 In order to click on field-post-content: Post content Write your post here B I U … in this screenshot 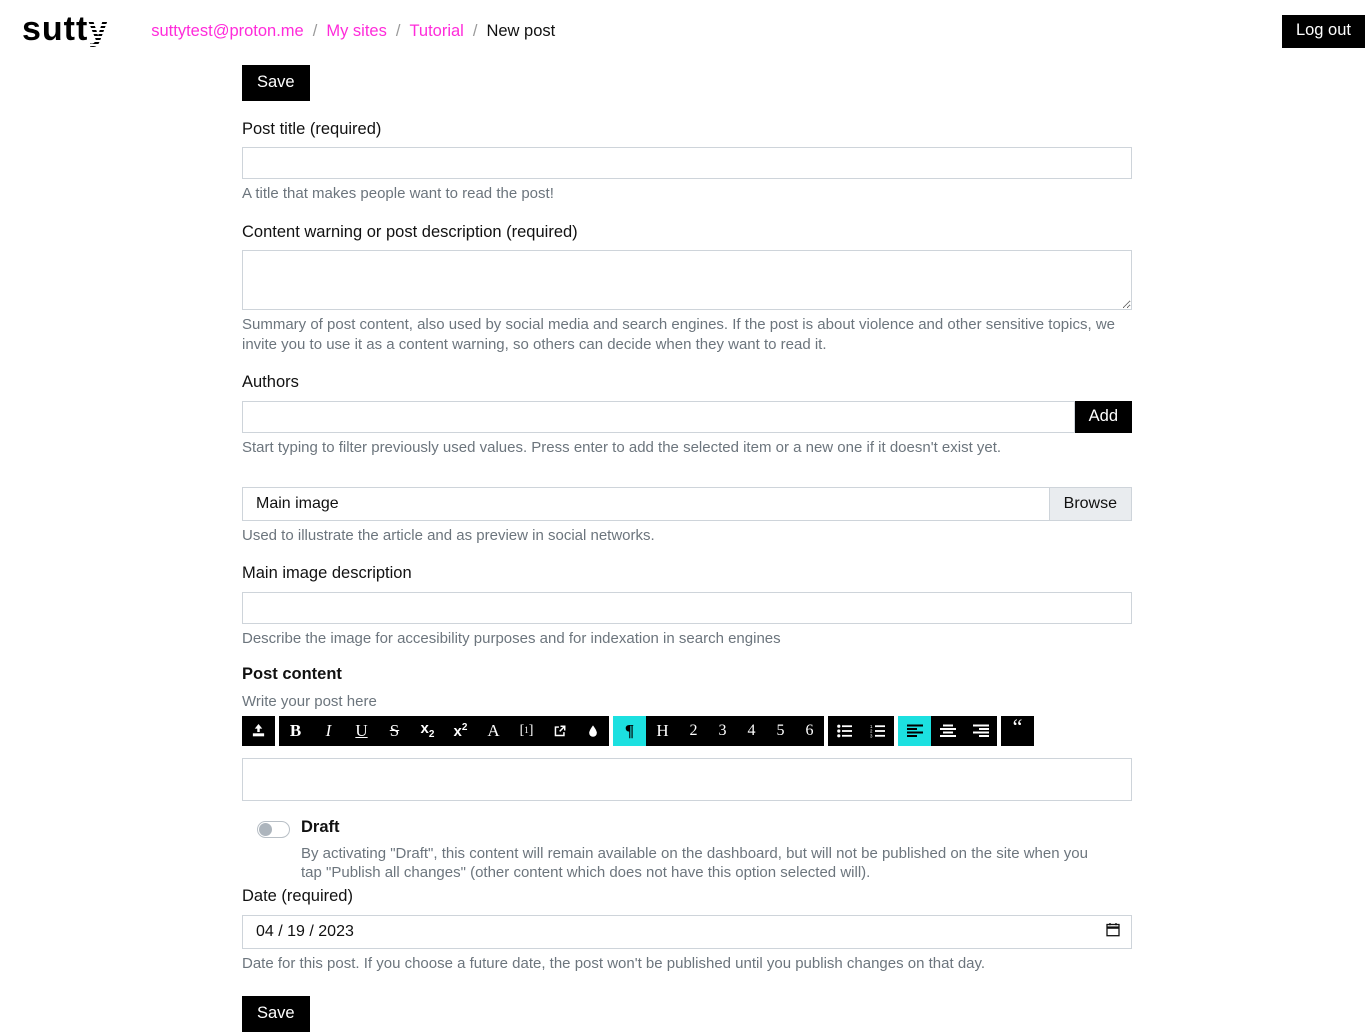, I will do `click(687, 733)`.